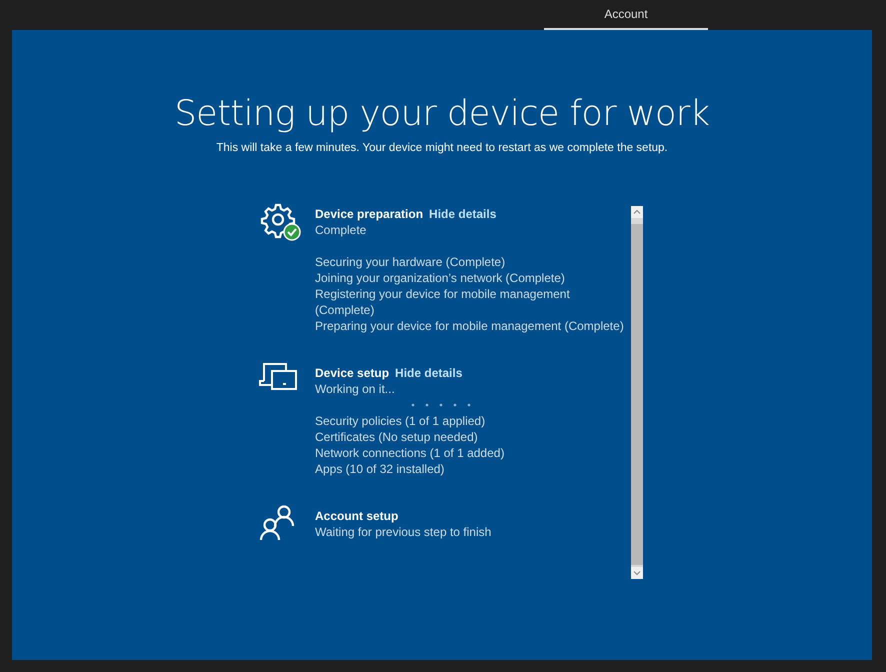 Image resolution: width=886 pixels, height=672 pixels. Describe the element at coordinates (442, 114) in the screenshot. I see `page-title: Setting up your device for work` at that location.